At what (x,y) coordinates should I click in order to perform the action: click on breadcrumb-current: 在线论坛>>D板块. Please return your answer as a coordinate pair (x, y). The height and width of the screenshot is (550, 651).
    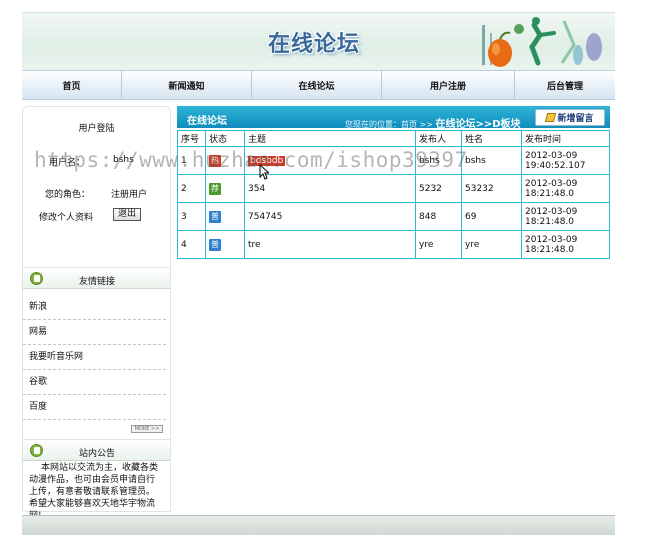
    Looking at the image, I should click on (478, 124).